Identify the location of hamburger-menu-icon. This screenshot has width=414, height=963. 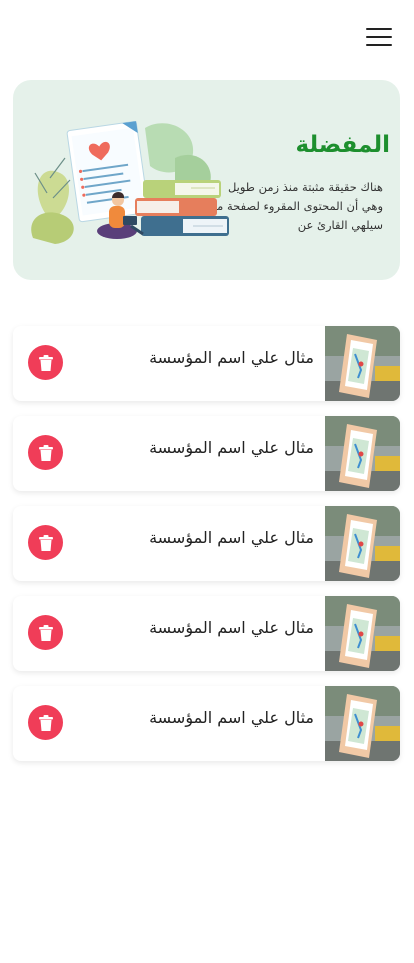
(379, 37).